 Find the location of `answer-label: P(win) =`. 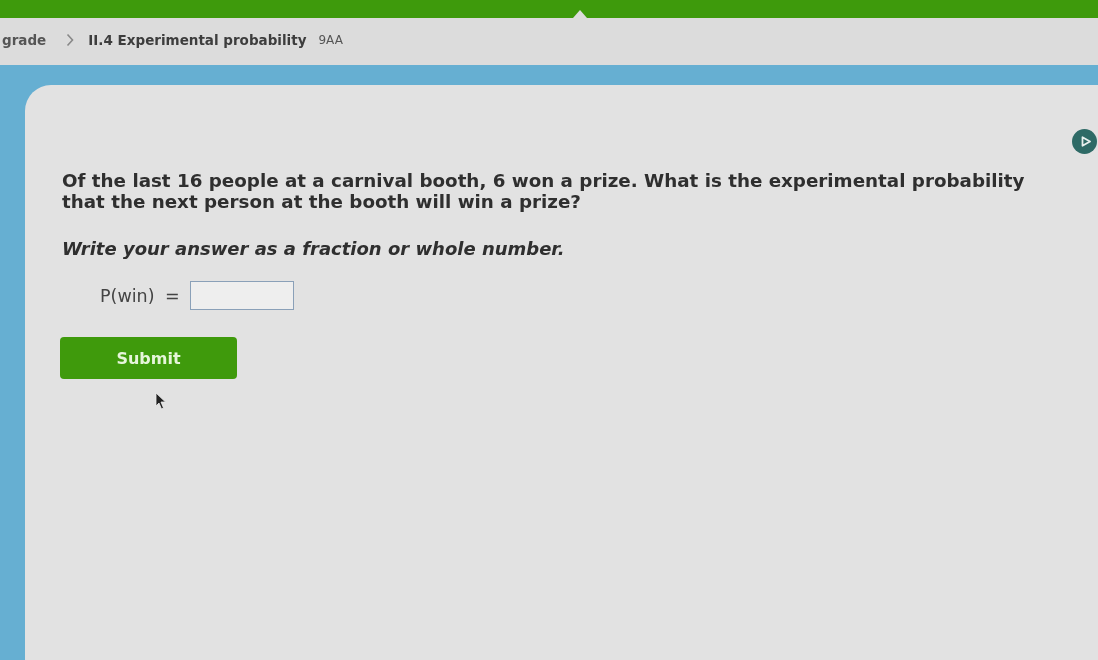

answer-label: P(win) = is located at coordinates (140, 295).